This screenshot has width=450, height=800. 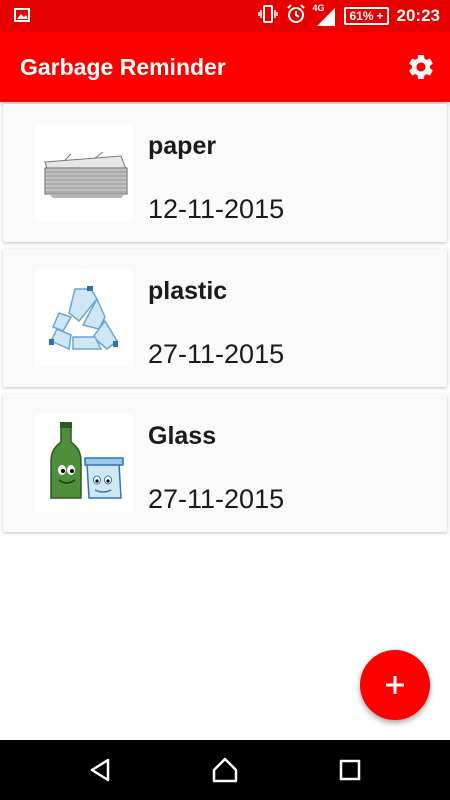 I want to click on home-button, so click(x=225, y=770).